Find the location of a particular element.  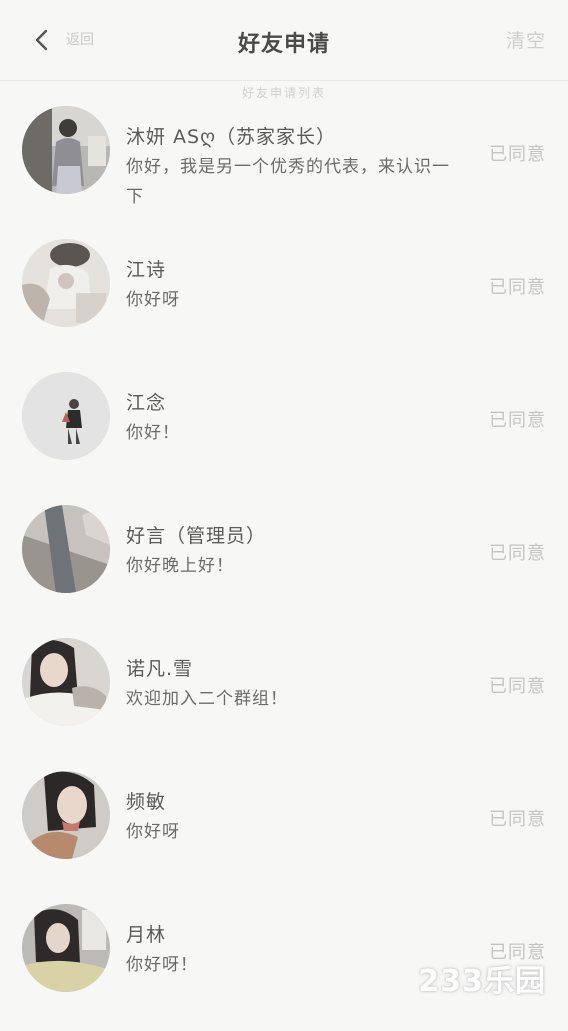

list-item: 频敏 你好呀 已同意 is located at coordinates (284, 831).